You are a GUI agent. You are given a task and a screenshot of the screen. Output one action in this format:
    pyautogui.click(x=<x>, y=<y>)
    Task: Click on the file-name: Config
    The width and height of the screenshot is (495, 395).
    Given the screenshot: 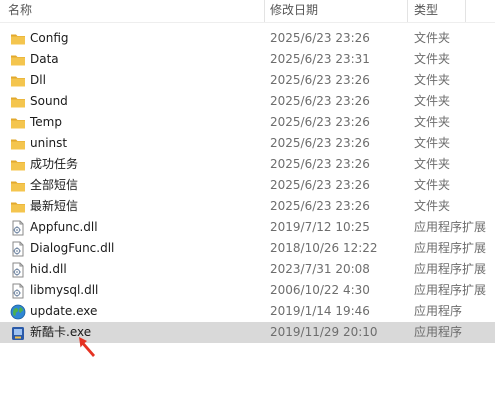 What is the action you would take?
    pyautogui.click(x=49, y=38)
    